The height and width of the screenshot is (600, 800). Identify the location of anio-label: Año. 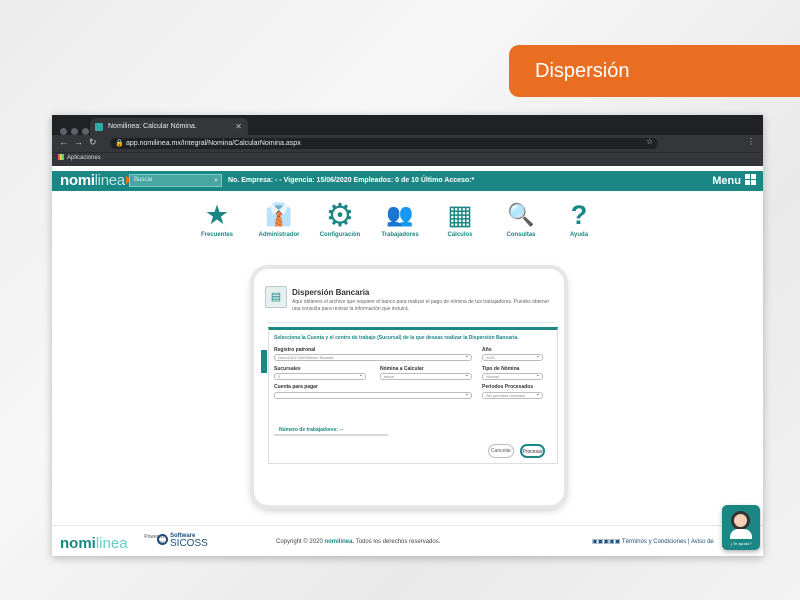
(487, 350).